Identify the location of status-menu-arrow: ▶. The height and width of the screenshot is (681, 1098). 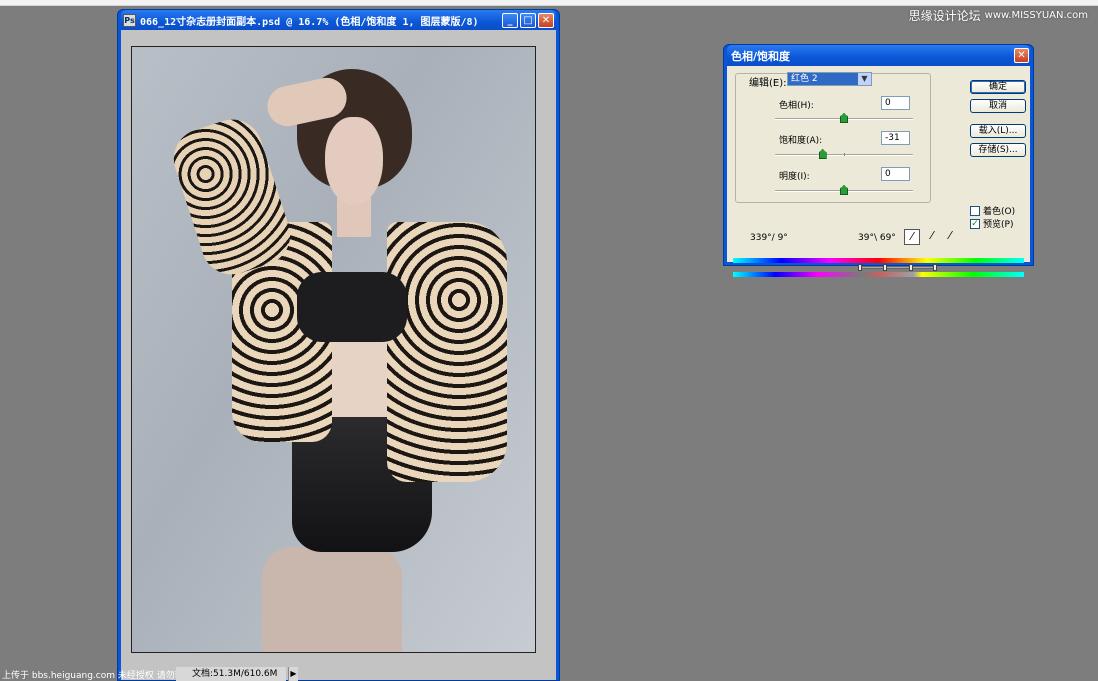
(293, 674).